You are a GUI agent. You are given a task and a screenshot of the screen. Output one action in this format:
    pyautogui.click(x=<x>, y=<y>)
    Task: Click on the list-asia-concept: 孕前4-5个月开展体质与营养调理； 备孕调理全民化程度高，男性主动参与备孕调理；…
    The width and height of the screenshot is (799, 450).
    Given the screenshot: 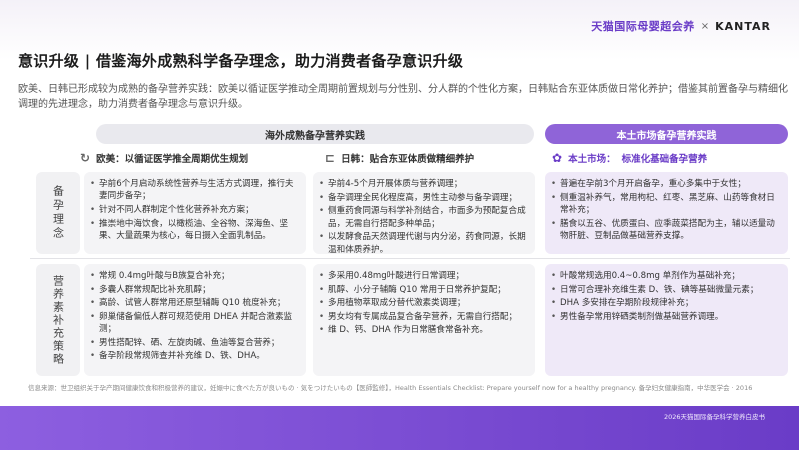 What is the action you would take?
    pyautogui.click(x=424, y=217)
    